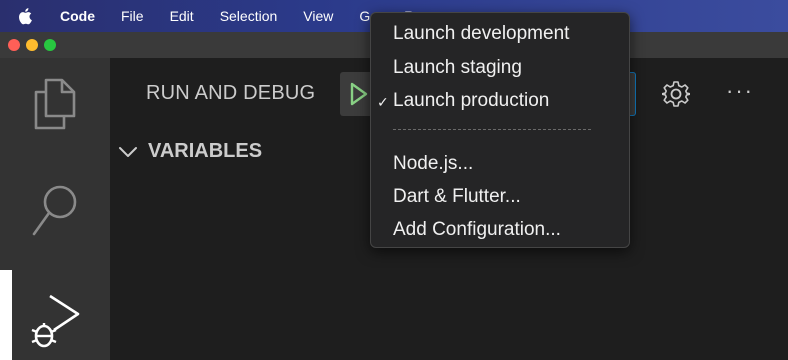  What do you see at coordinates (55, 104) in the screenshot?
I see `explorer-icon` at bounding box center [55, 104].